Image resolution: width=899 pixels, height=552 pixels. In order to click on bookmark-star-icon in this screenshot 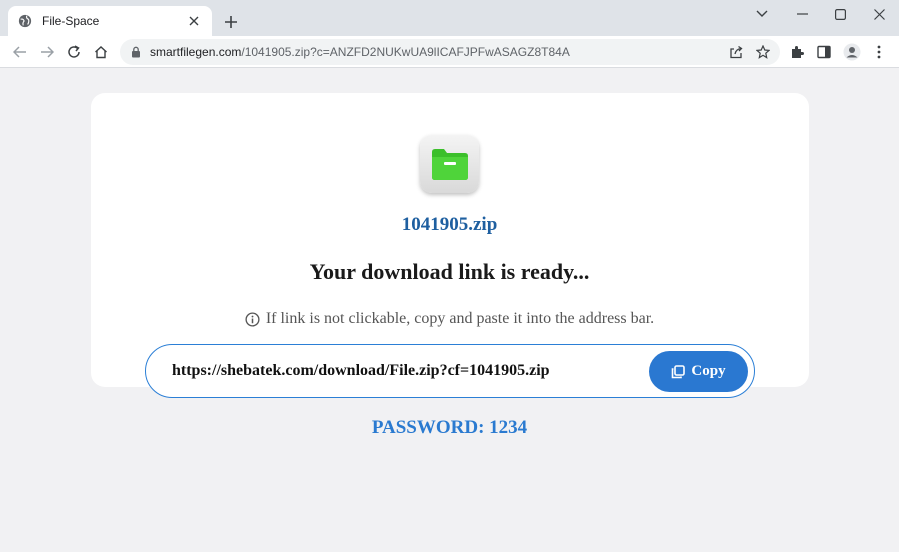, I will do `click(763, 52)`.